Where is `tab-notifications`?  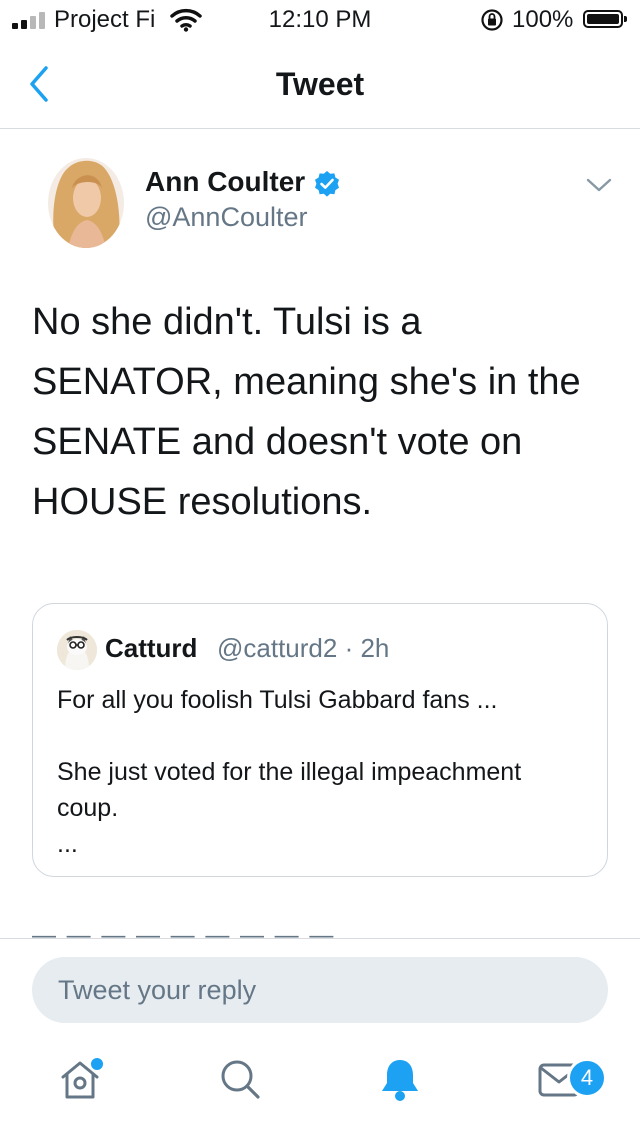 tab-notifications is located at coordinates (400, 1079).